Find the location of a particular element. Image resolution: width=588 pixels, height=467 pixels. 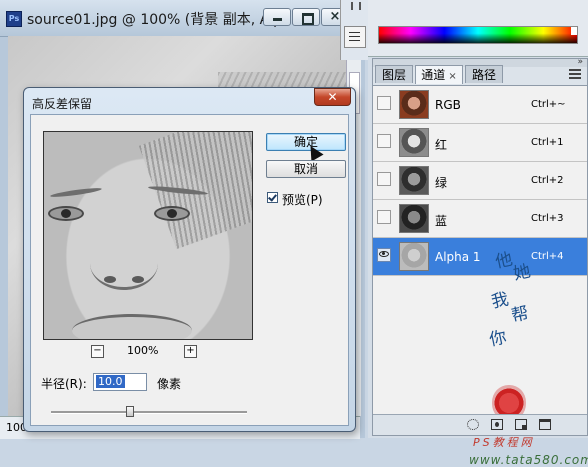

tab-paths: 路径 is located at coordinates (484, 74).